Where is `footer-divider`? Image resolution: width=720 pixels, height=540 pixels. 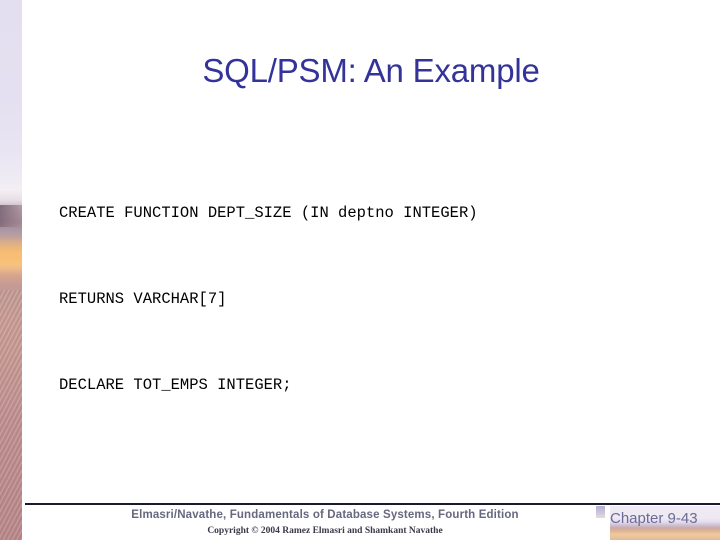 footer-divider is located at coordinates (372, 504).